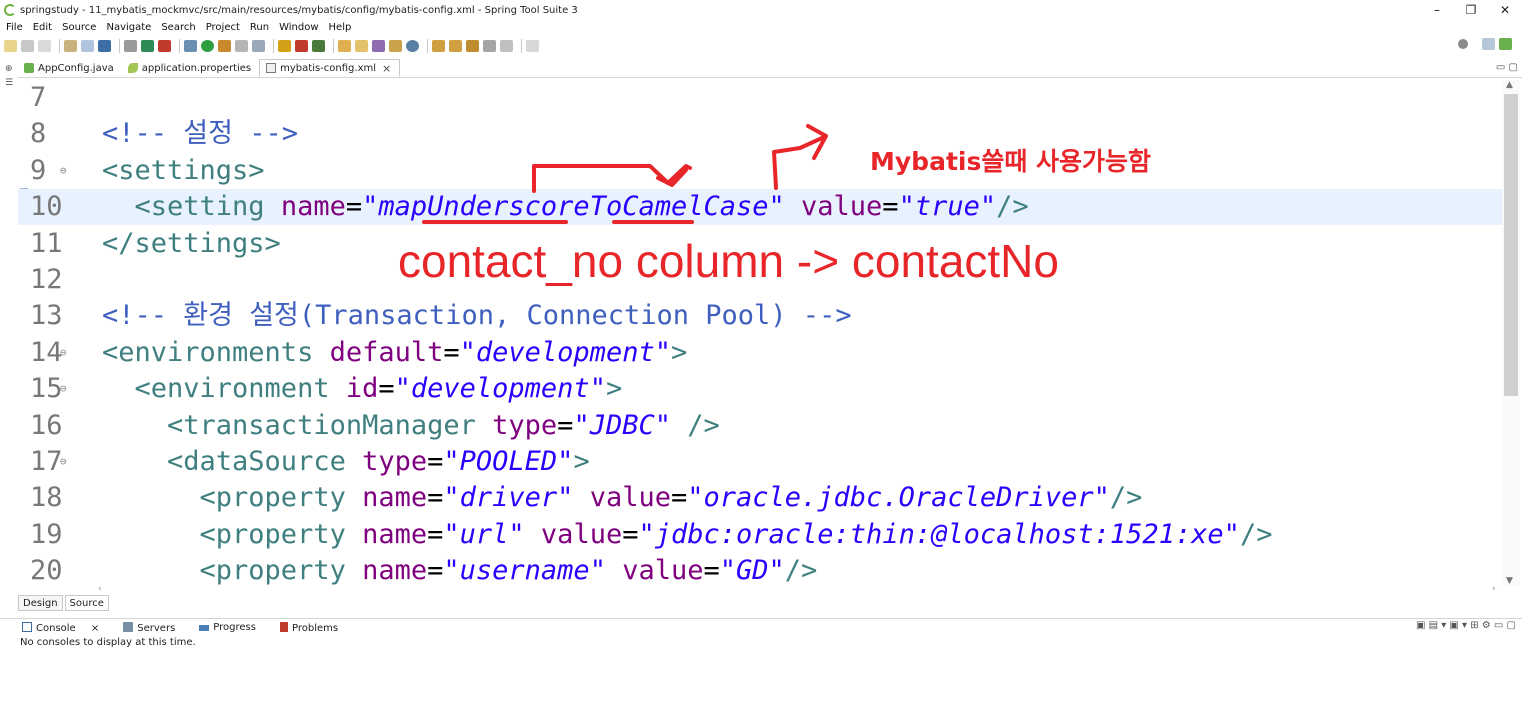  What do you see at coordinates (10, 46) in the screenshot?
I see `new-file-icon` at bounding box center [10, 46].